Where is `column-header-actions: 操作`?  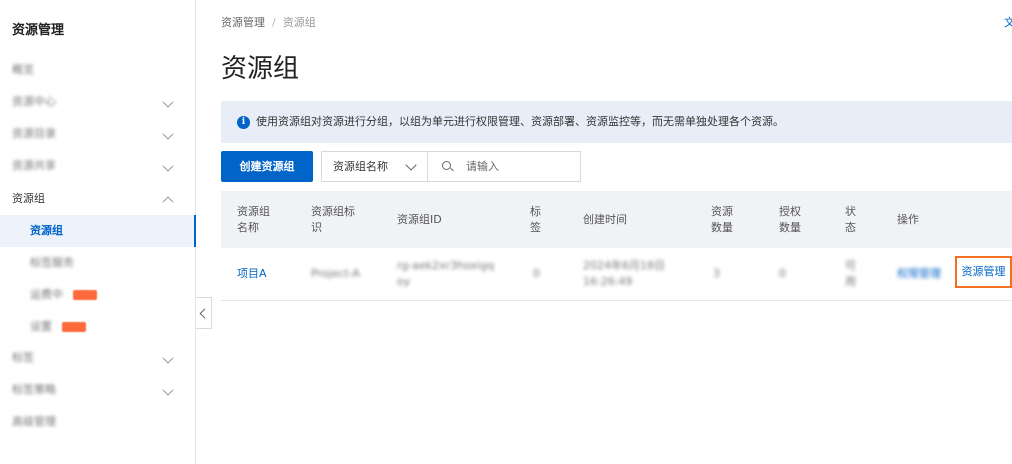 column-header-actions: 操作 is located at coordinates (908, 219).